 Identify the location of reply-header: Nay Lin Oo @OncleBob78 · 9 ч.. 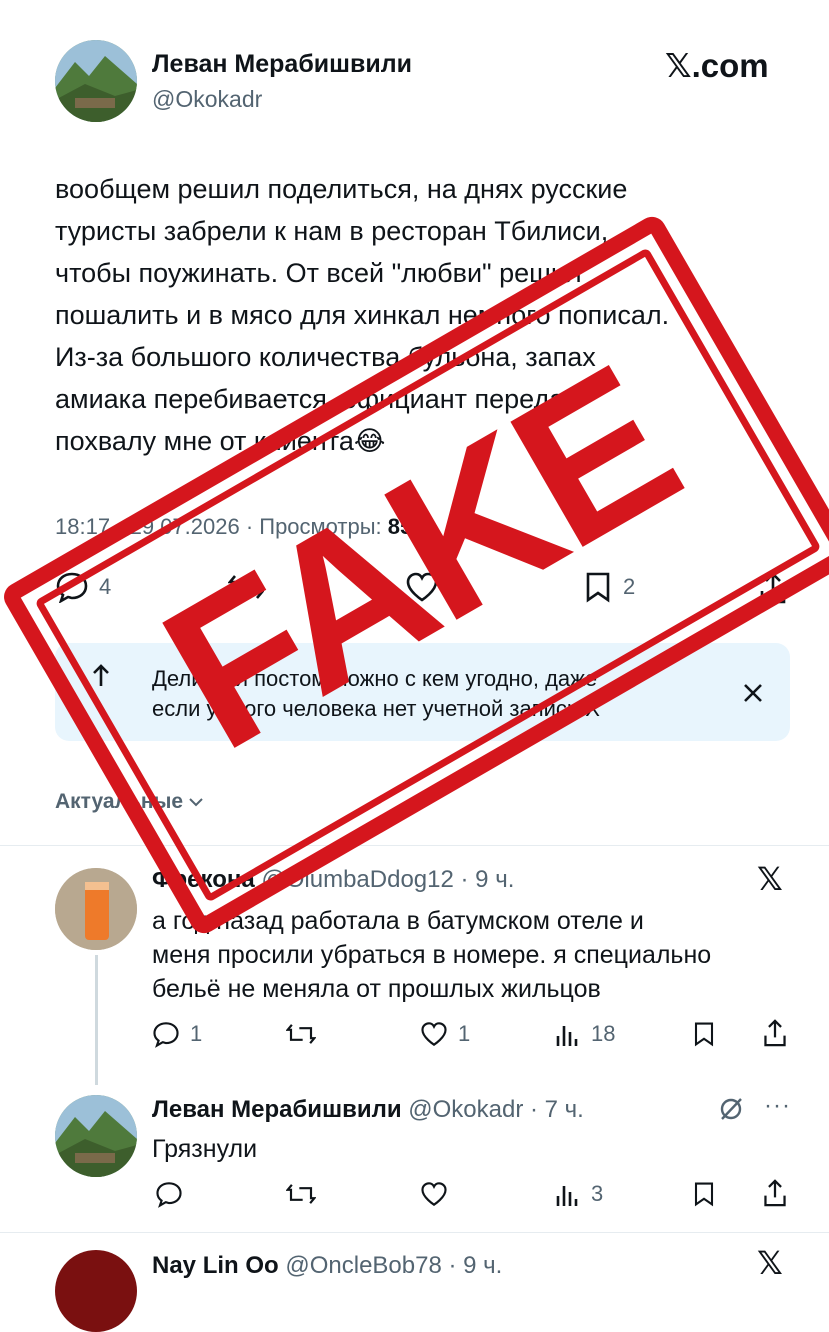
(327, 1266).